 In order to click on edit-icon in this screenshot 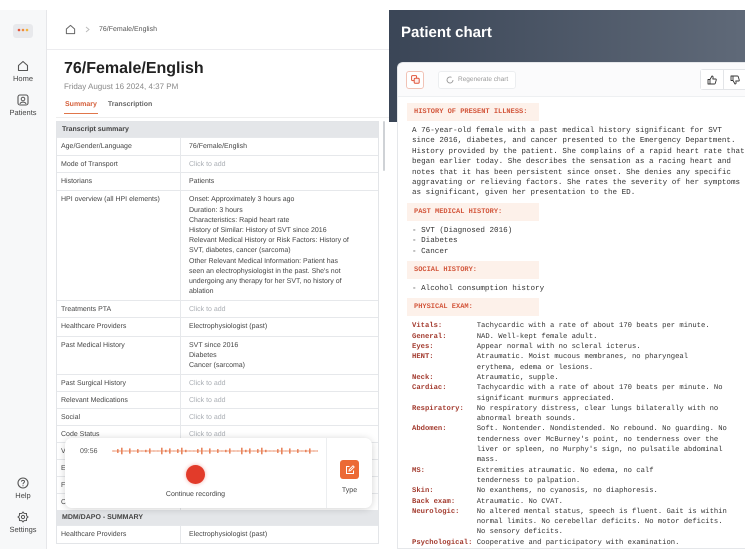, I will do `click(349, 469)`.